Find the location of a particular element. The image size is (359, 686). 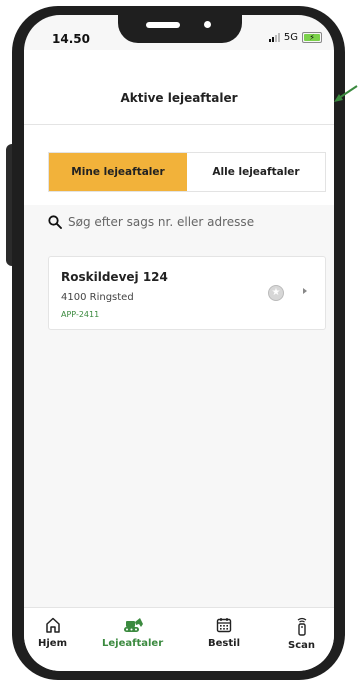

search-bar is located at coordinates (178, 222).